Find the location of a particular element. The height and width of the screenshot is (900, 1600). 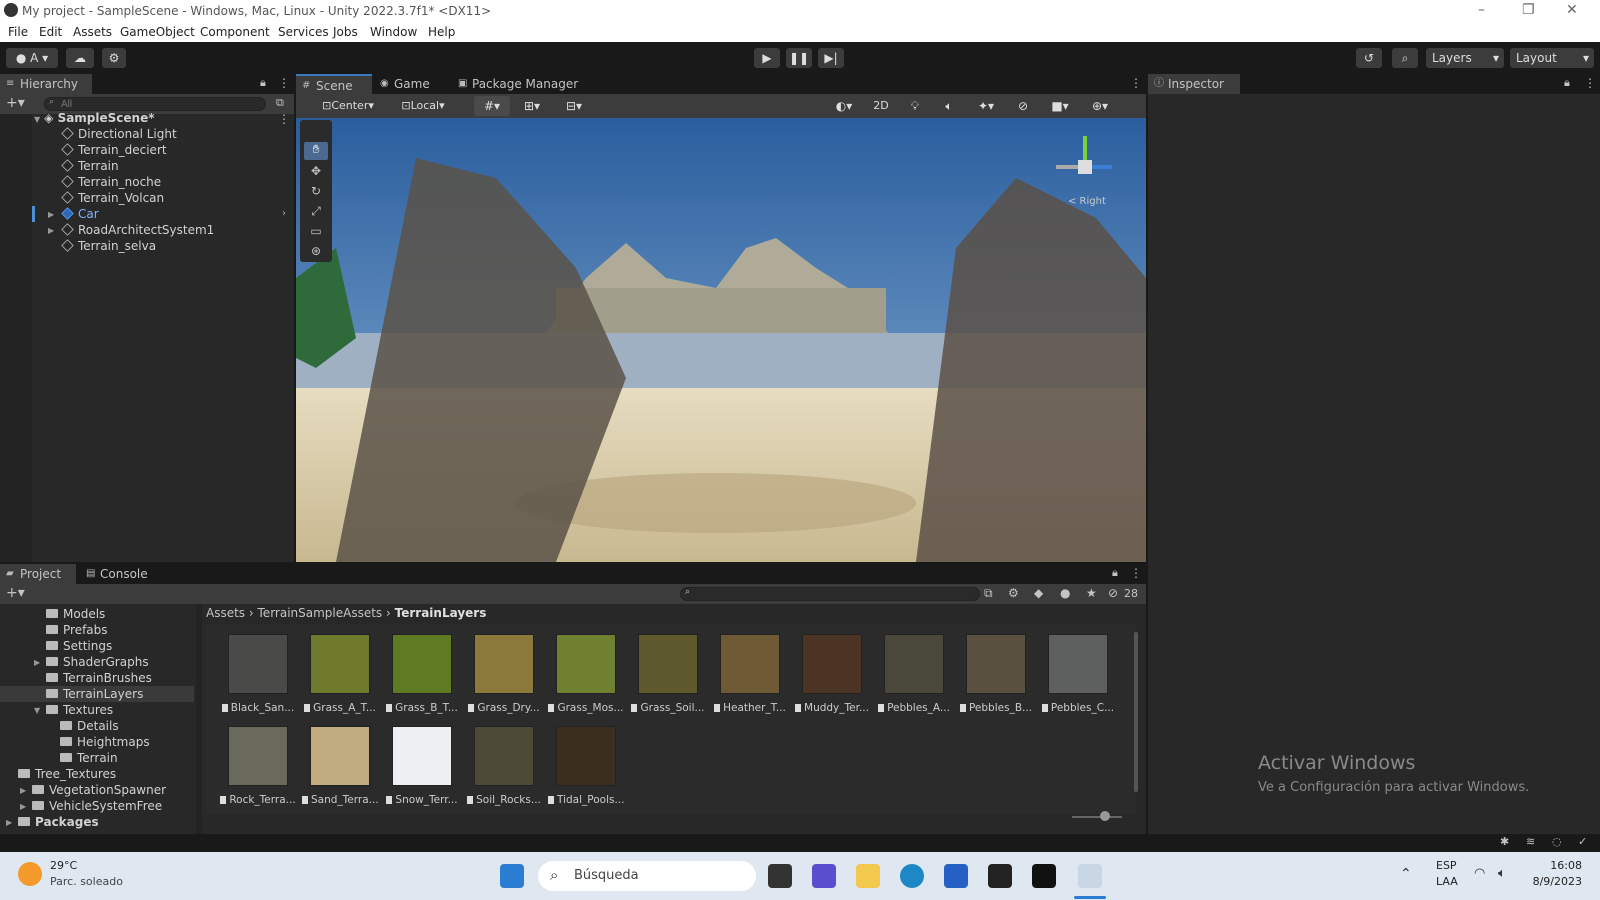

hierarchy-item: Terrain_Volcan is located at coordinates (112, 198).